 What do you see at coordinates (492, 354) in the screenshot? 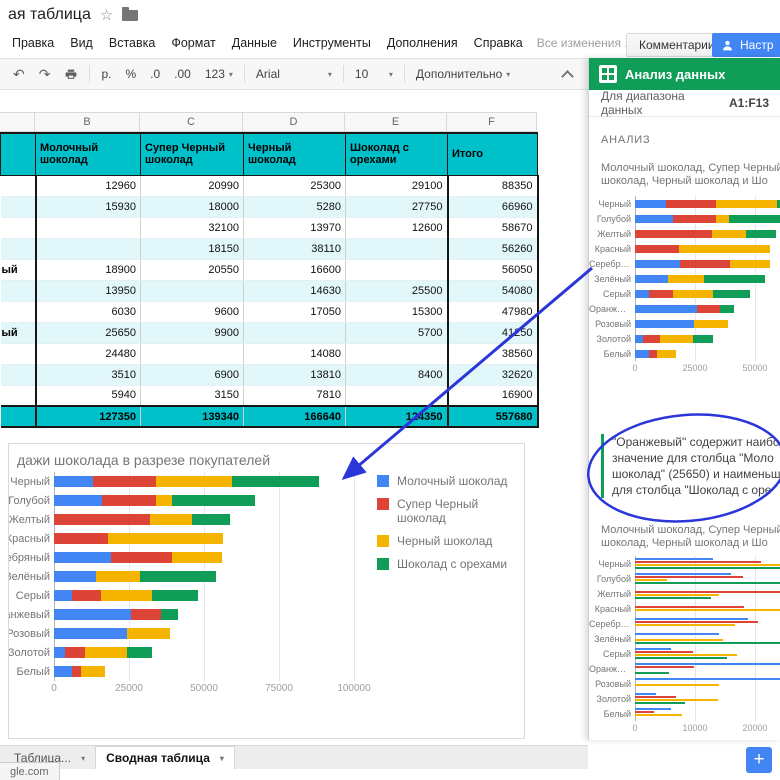
I see `cell: 38560` at bounding box center [492, 354].